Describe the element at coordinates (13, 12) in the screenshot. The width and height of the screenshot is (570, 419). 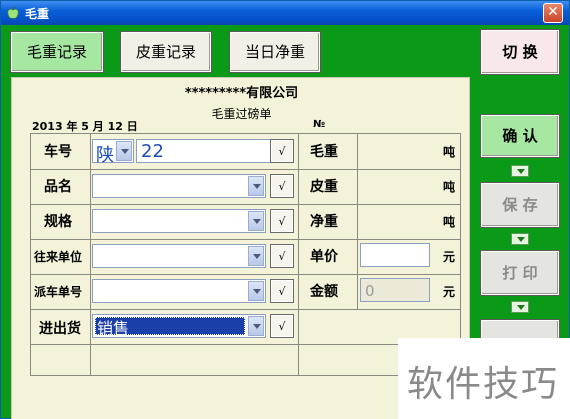
I see `apple-icon` at that location.